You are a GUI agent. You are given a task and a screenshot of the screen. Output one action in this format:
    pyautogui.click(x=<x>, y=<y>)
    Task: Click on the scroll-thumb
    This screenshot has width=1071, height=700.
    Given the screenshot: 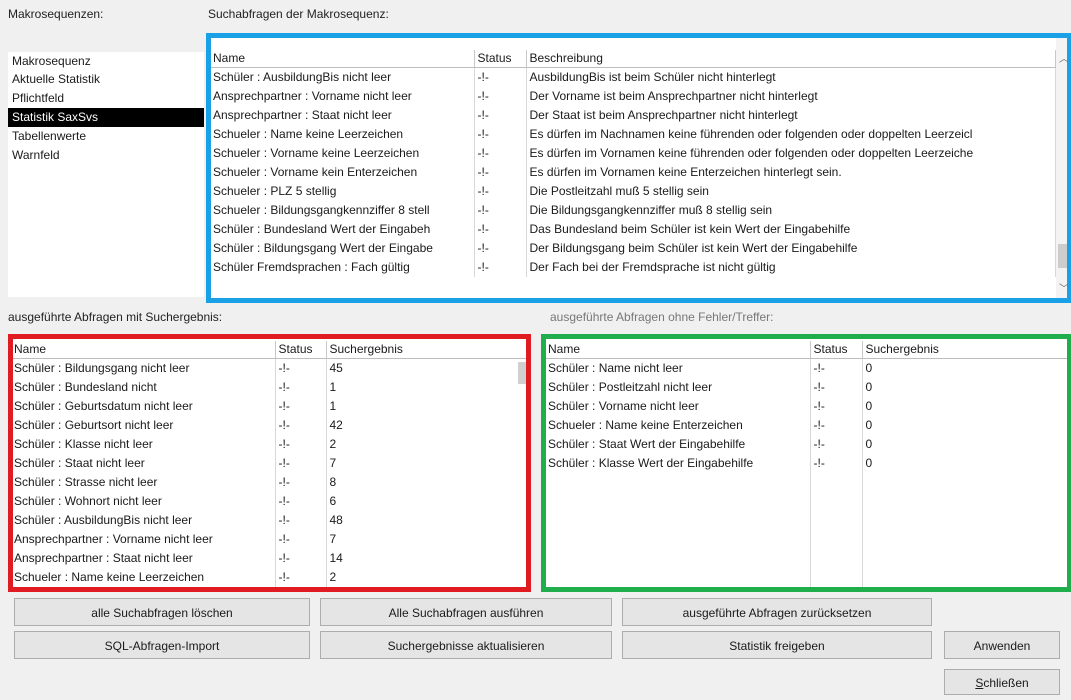 What is the action you would take?
    pyautogui.click(x=1064, y=256)
    